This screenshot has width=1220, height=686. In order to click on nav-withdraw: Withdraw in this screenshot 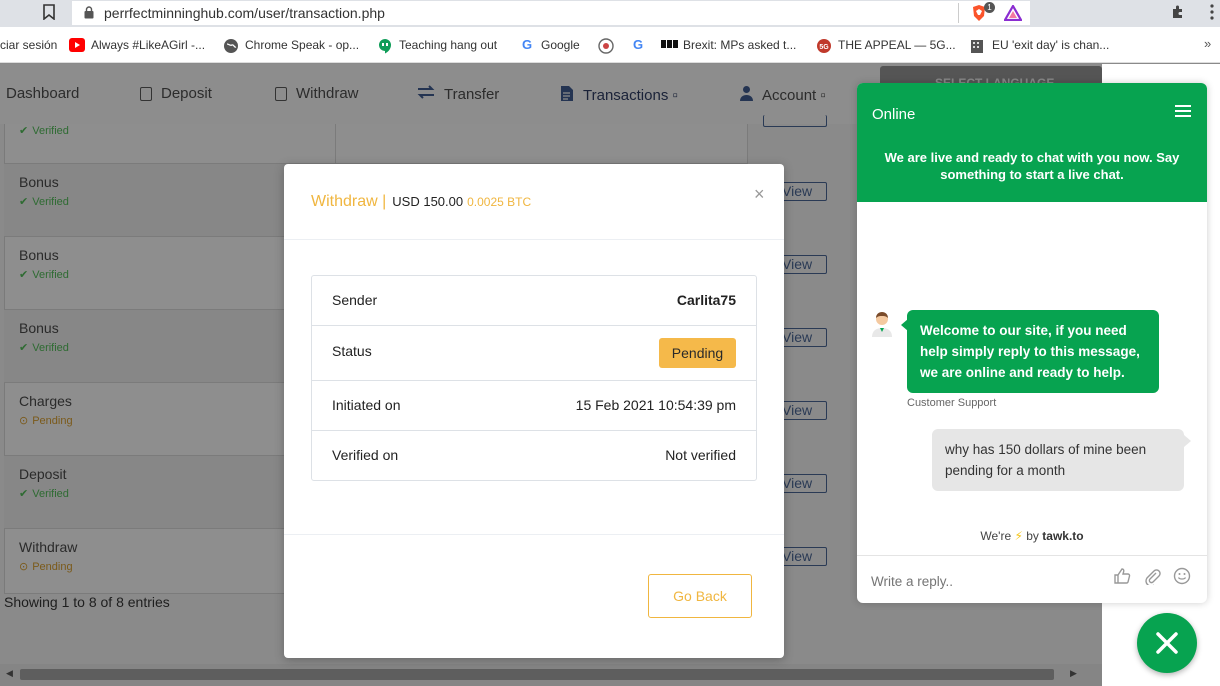, I will do `click(317, 93)`.